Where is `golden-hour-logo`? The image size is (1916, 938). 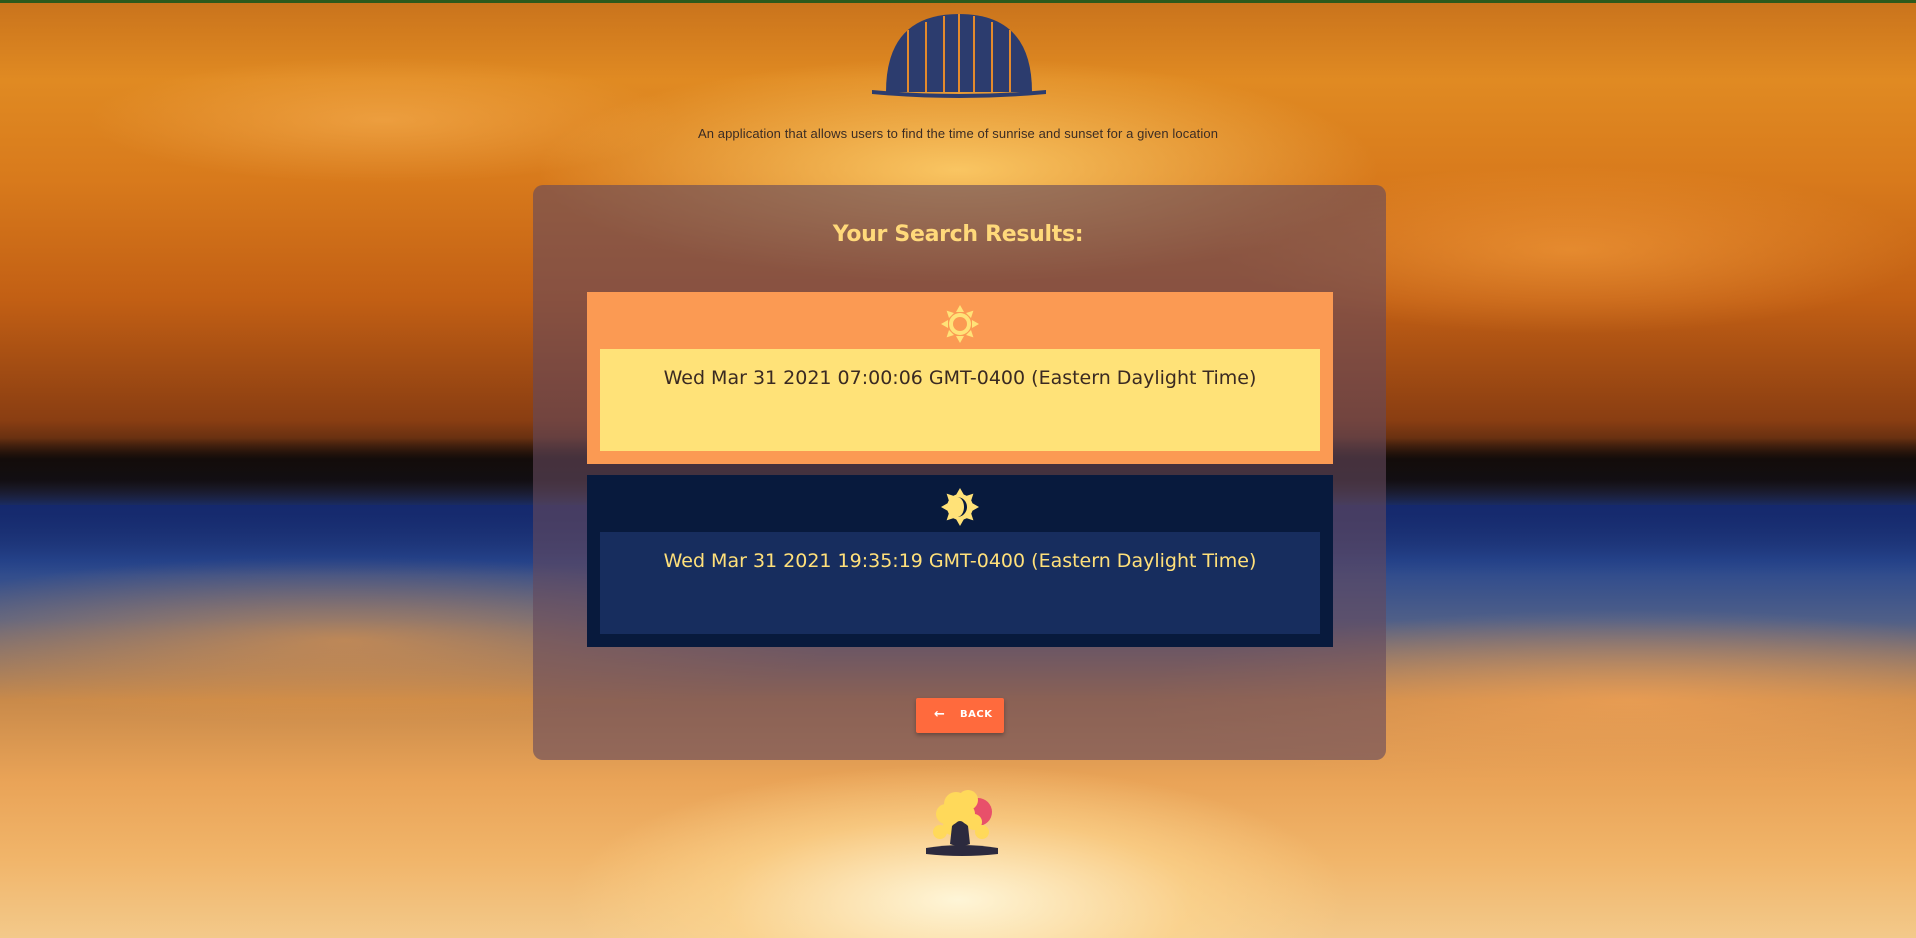
golden-hour-logo is located at coordinates (959, 56).